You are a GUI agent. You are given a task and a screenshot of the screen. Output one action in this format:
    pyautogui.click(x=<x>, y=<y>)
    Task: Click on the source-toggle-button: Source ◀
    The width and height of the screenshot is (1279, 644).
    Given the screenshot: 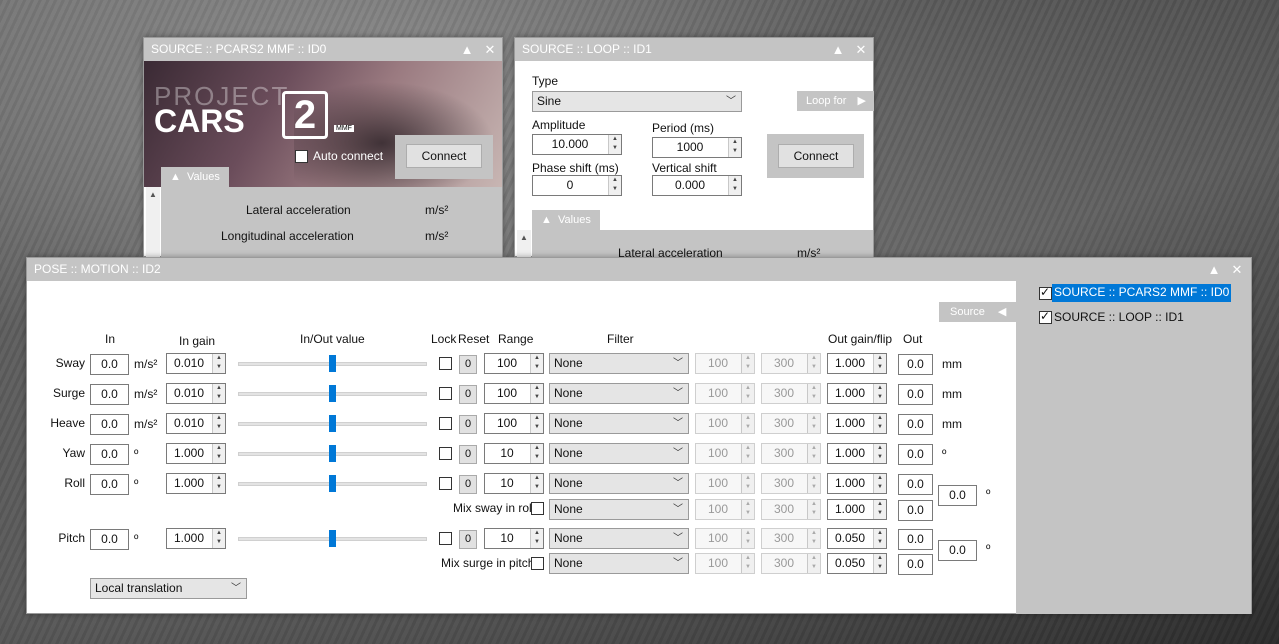 What is the action you would take?
    pyautogui.click(x=978, y=312)
    